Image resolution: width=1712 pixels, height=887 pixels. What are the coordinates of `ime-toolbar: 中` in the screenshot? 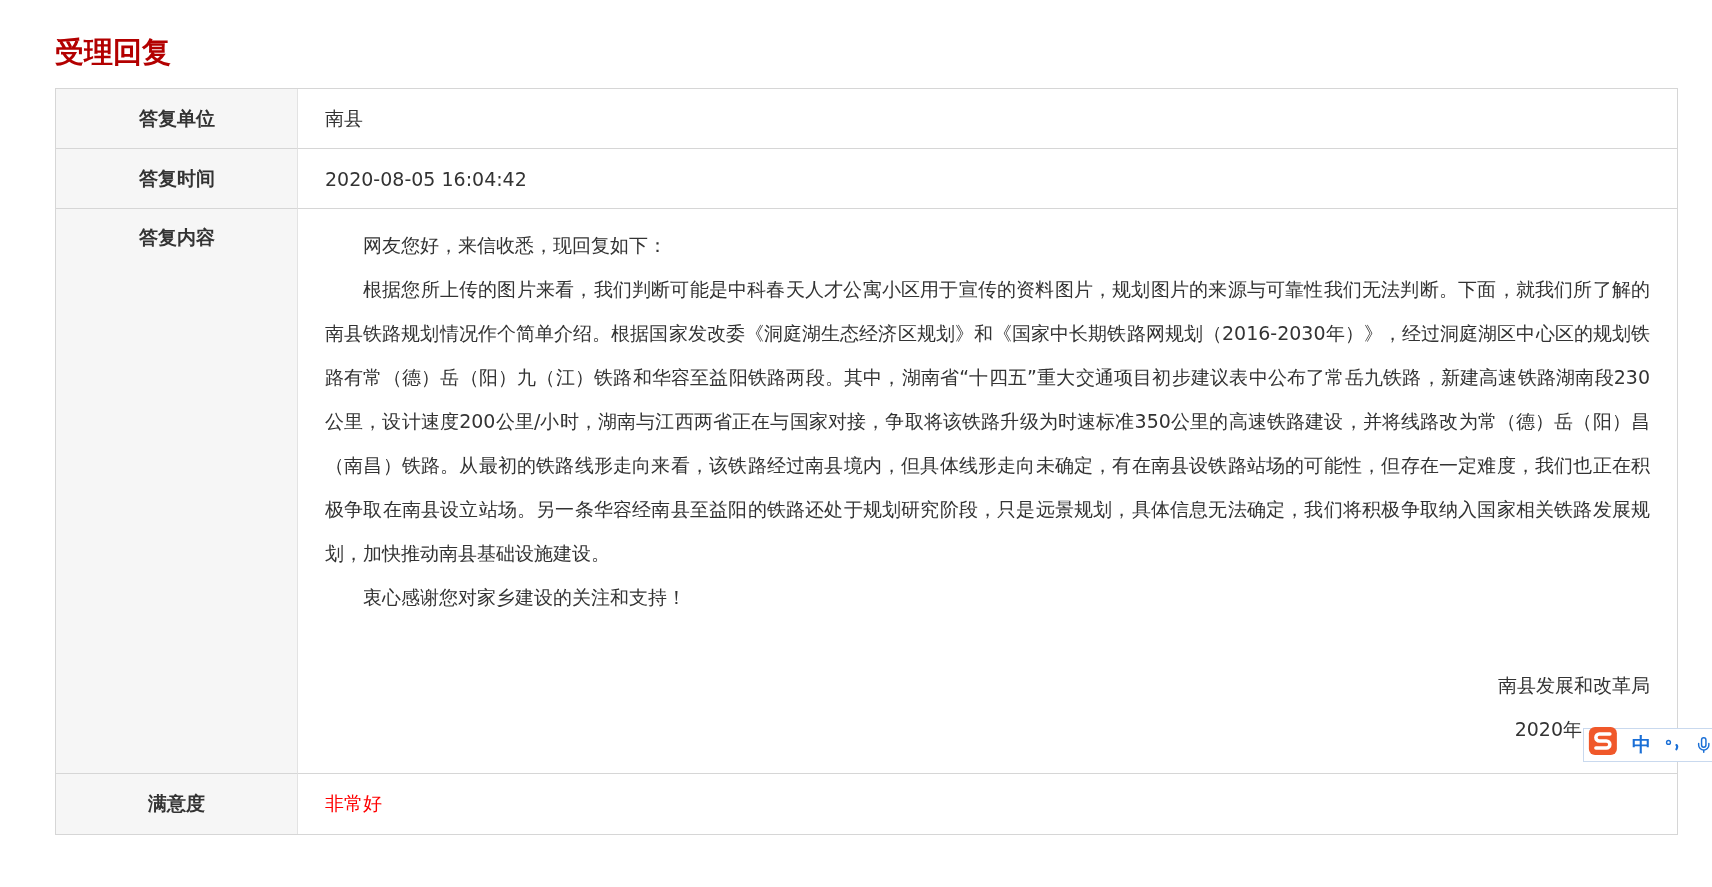 It's located at (1647, 745).